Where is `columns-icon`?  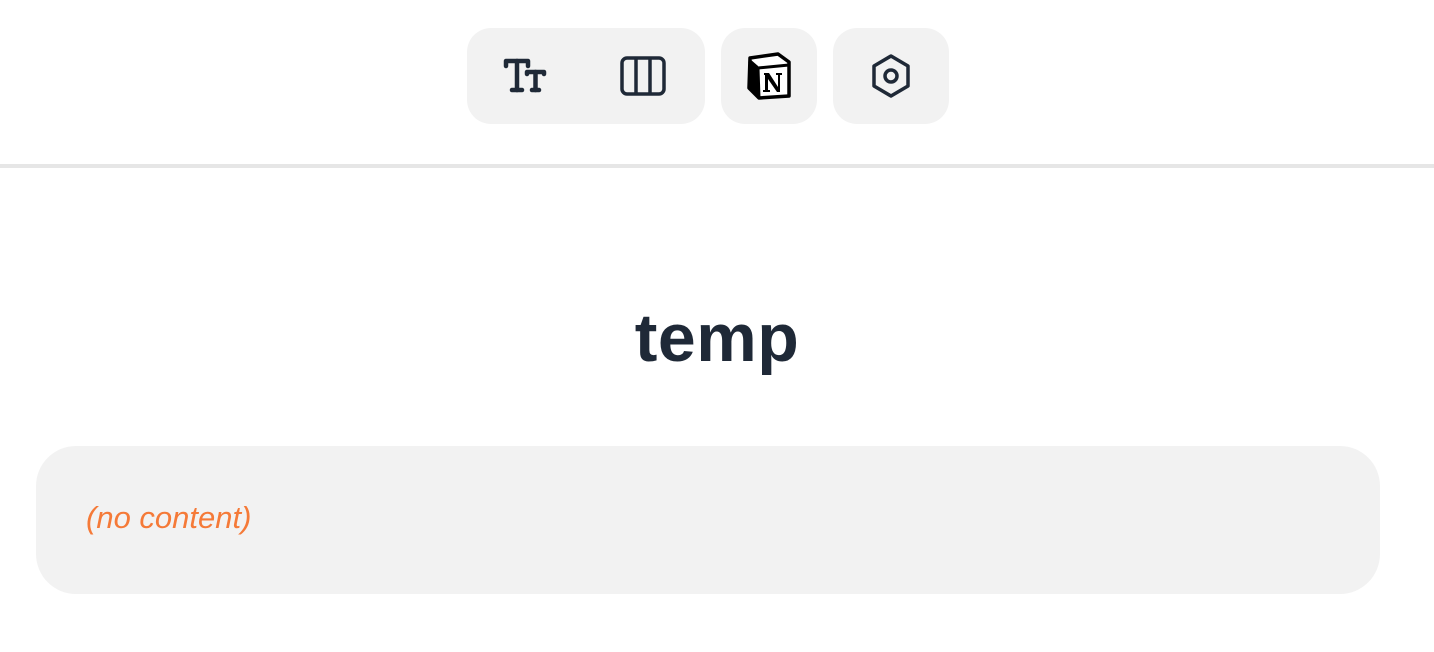
columns-icon is located at coordinates (643, 76).